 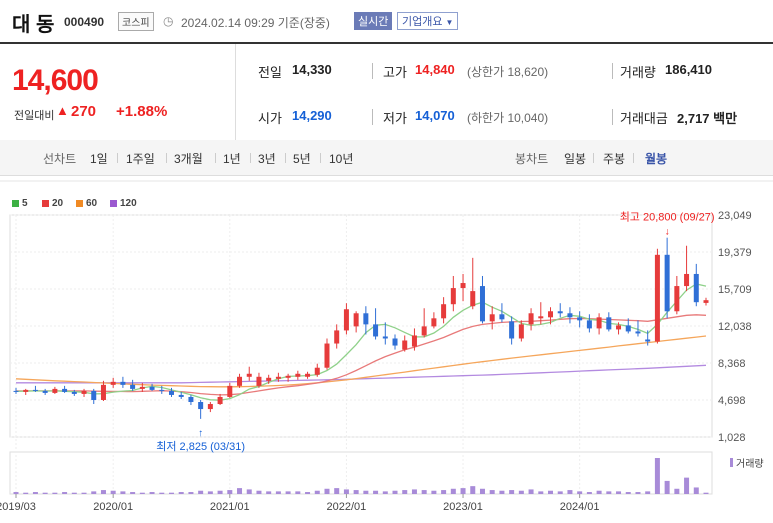 What do you see at coordinates (732, 438) in the screenshot?
I see `y-tick-label: 1,028` at bounding box center [732, 438].